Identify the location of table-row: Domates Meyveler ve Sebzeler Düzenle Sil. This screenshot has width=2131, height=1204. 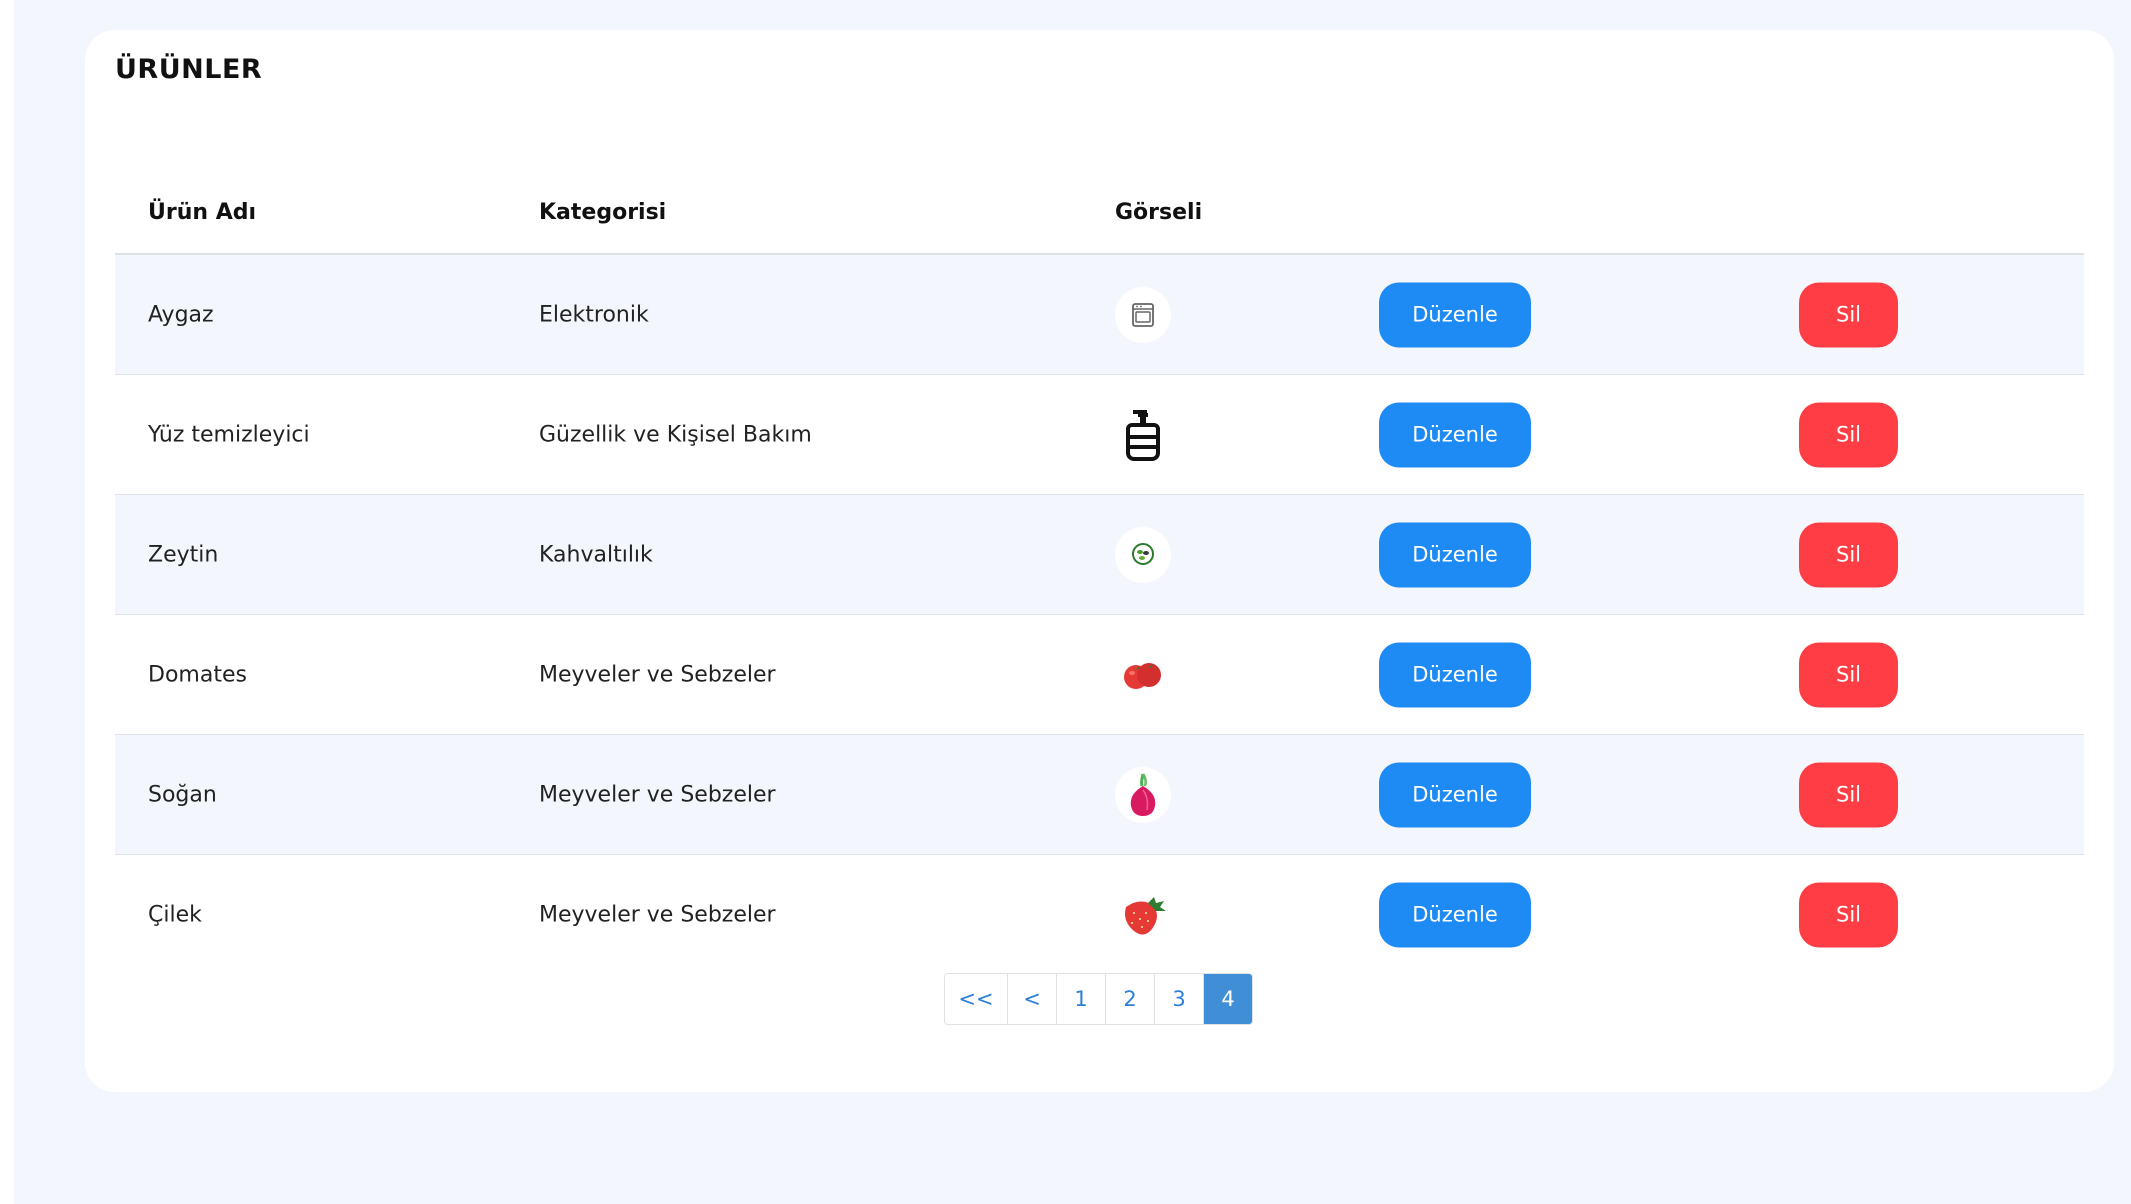
(1099, 675).